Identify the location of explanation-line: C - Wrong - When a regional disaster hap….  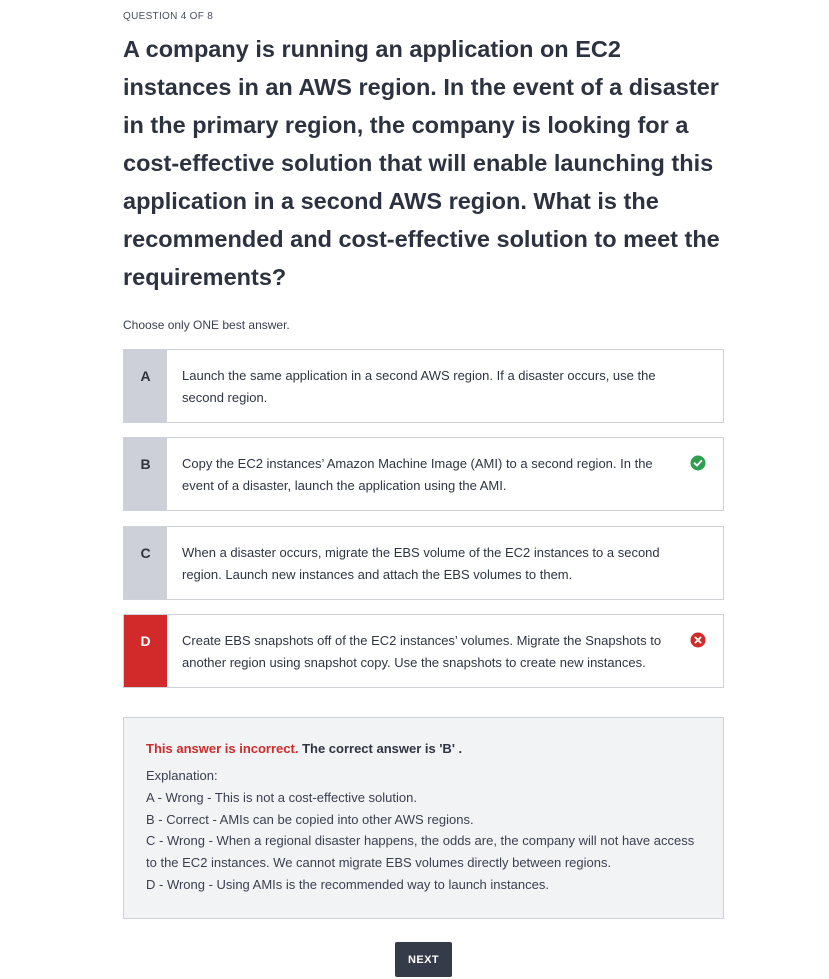
(422, 852).